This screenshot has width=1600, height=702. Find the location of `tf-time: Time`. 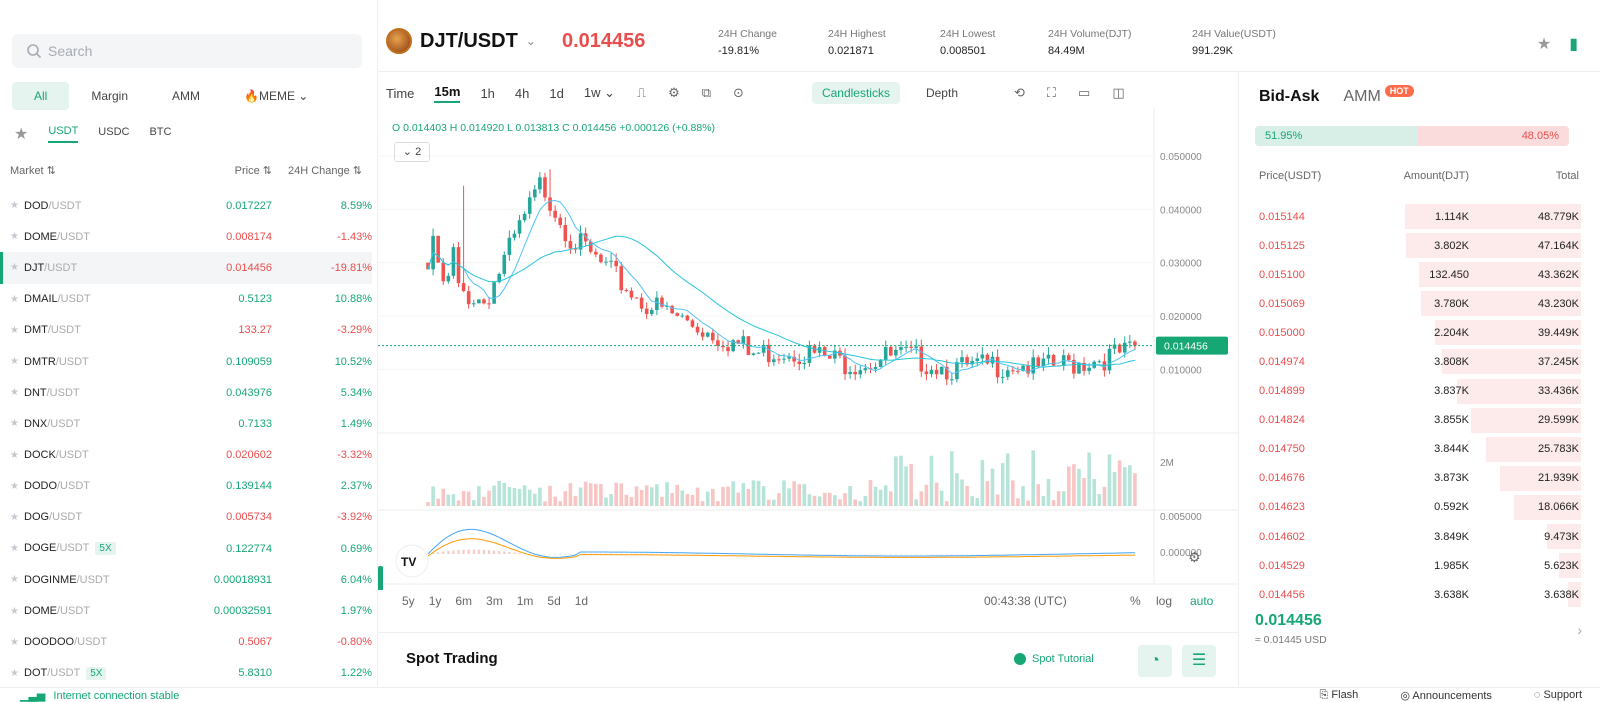

tf-time: Time is located at coordinates (400, 93).